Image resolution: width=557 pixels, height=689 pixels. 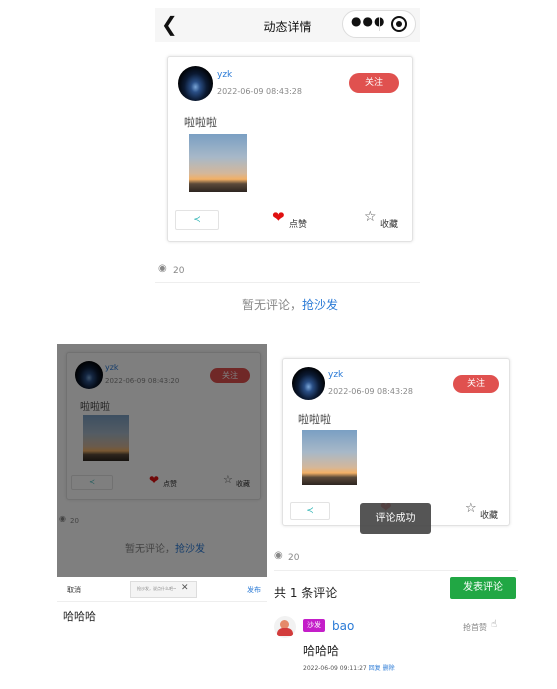 What do you see at coordinates (162, 460) in the screenshot?
I see `modal-overlay` at bounding box center [162, 460].